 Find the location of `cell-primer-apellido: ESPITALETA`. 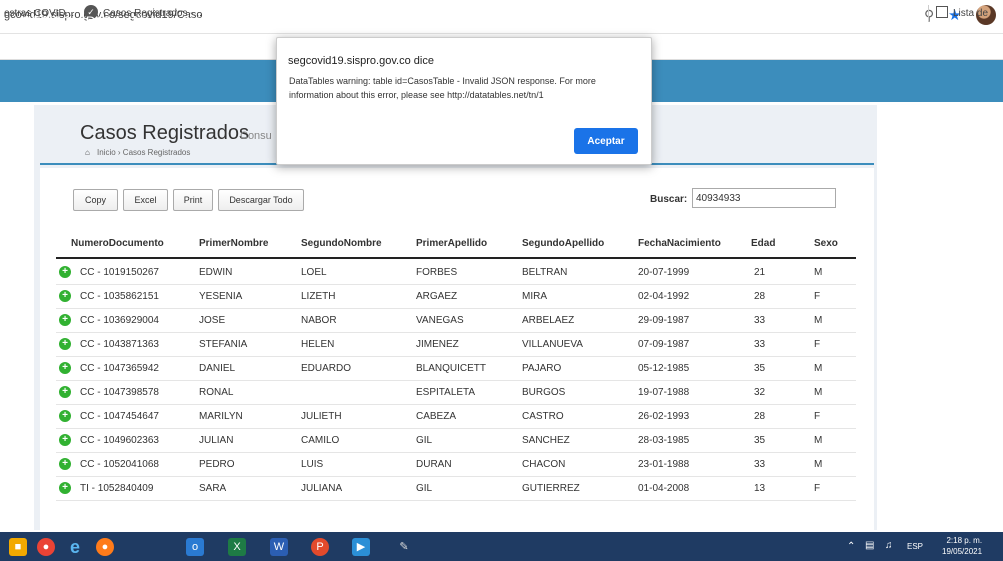

cell-primer-apellido: ESPITALETA is located at coordinates (446, 392).